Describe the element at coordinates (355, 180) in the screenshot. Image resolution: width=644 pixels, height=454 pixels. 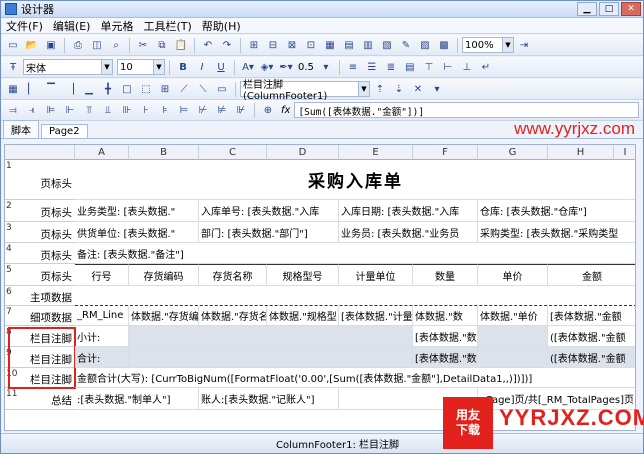
I see `report-title: 采购入库单` at that location.